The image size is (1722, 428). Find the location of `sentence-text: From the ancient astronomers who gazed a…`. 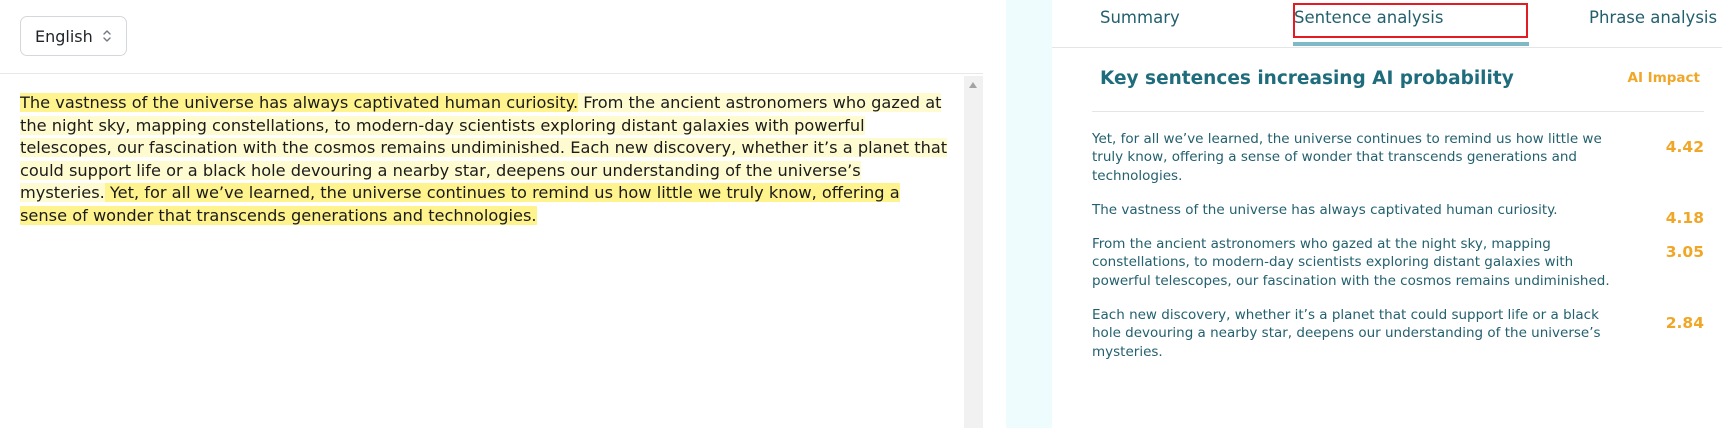

sentence-text: From the ancient astronomers who gazed a… is located at coordinates (1351, 262).